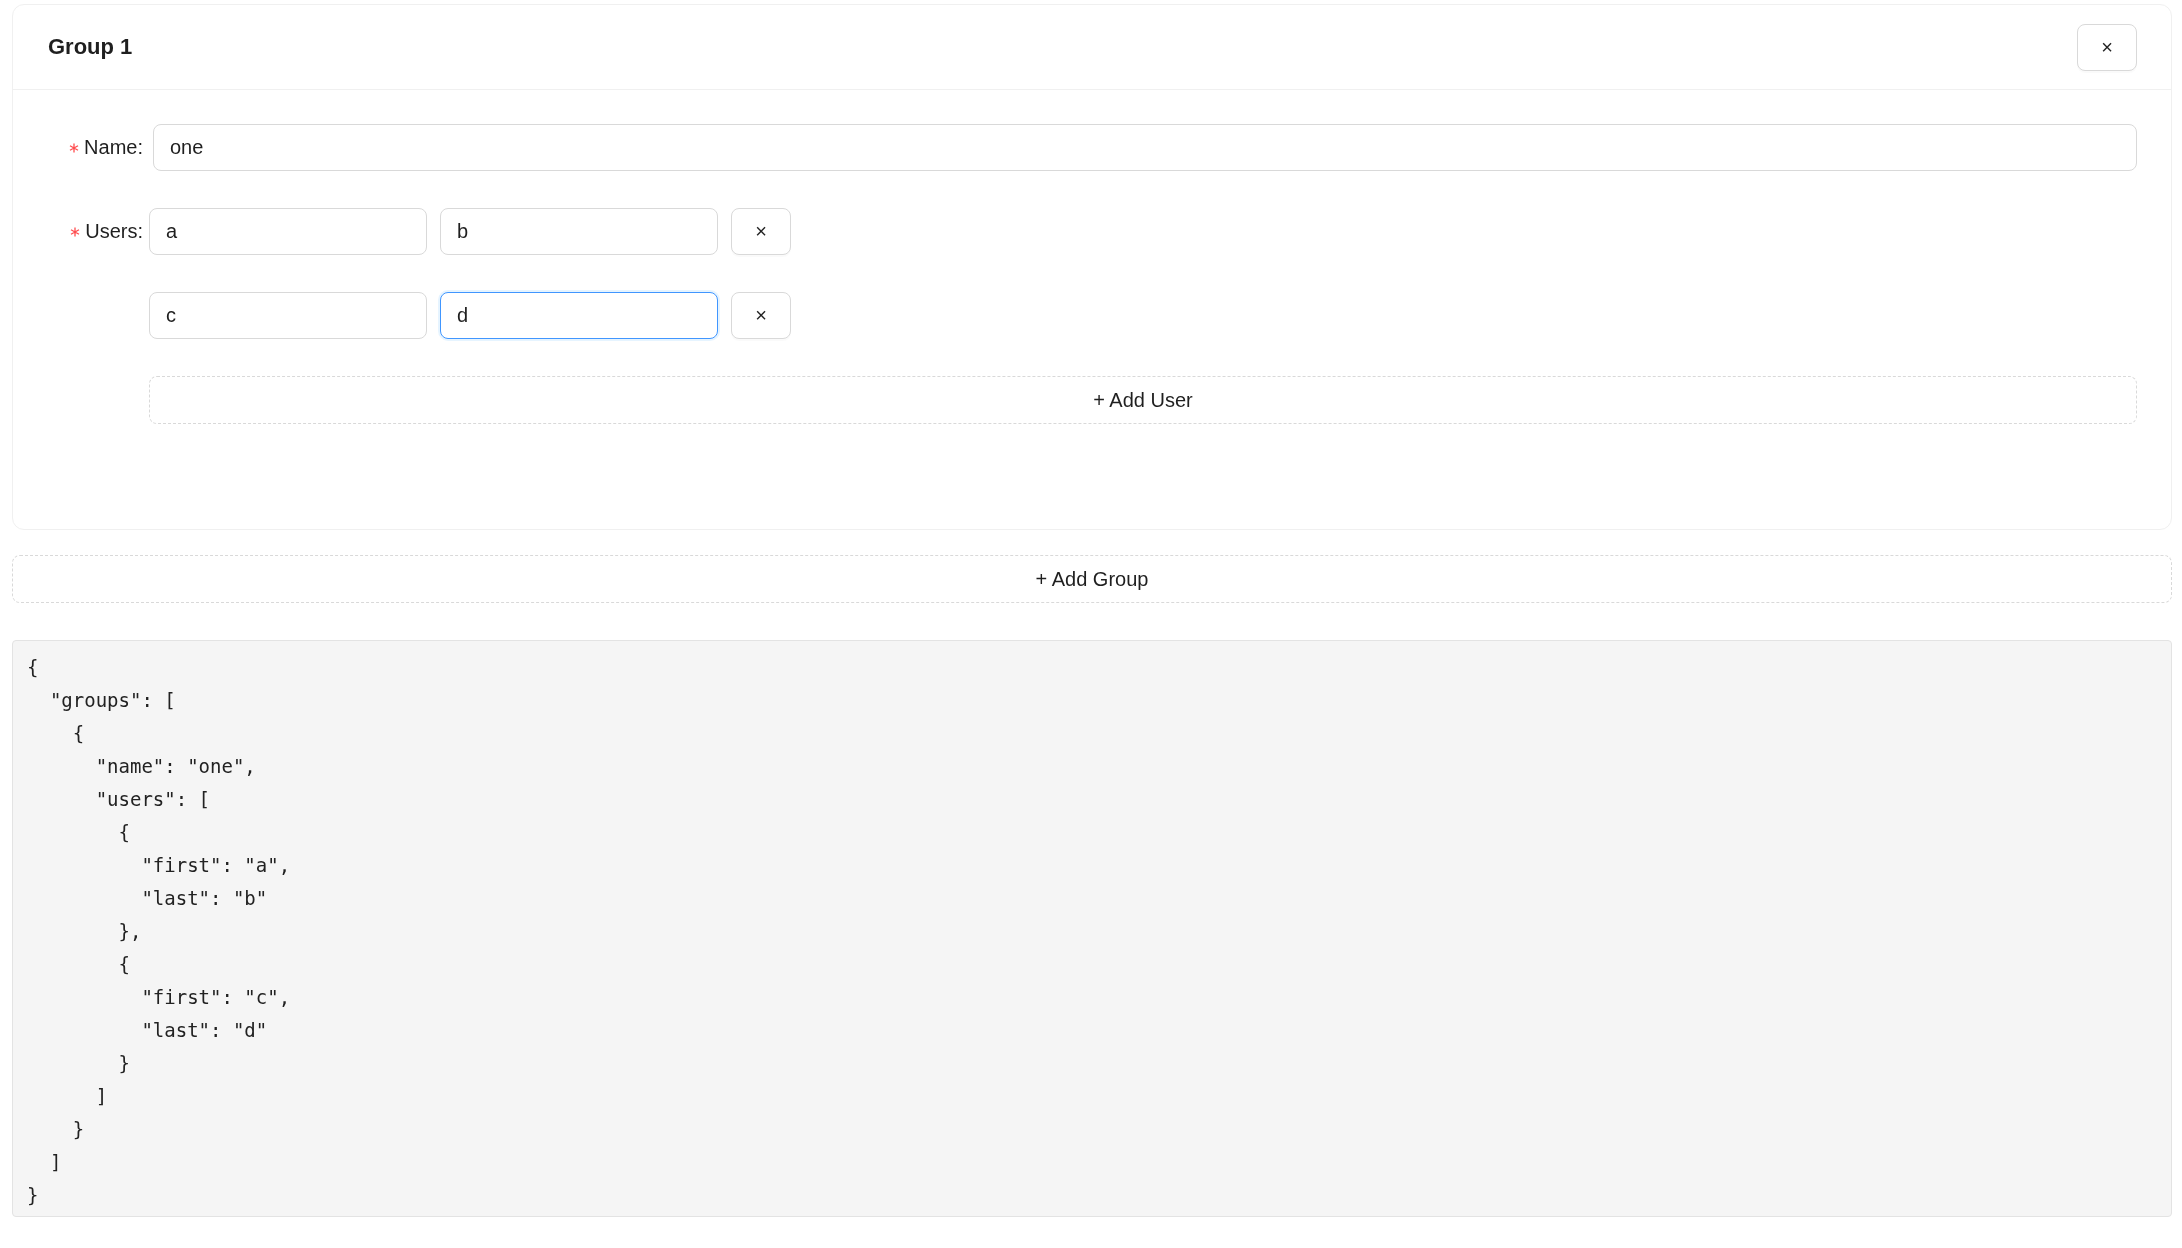 The image size is (2182, 1248). Describe the element at coordinates (579, 315) in the screenshot. I see `text-field: d` at that location.